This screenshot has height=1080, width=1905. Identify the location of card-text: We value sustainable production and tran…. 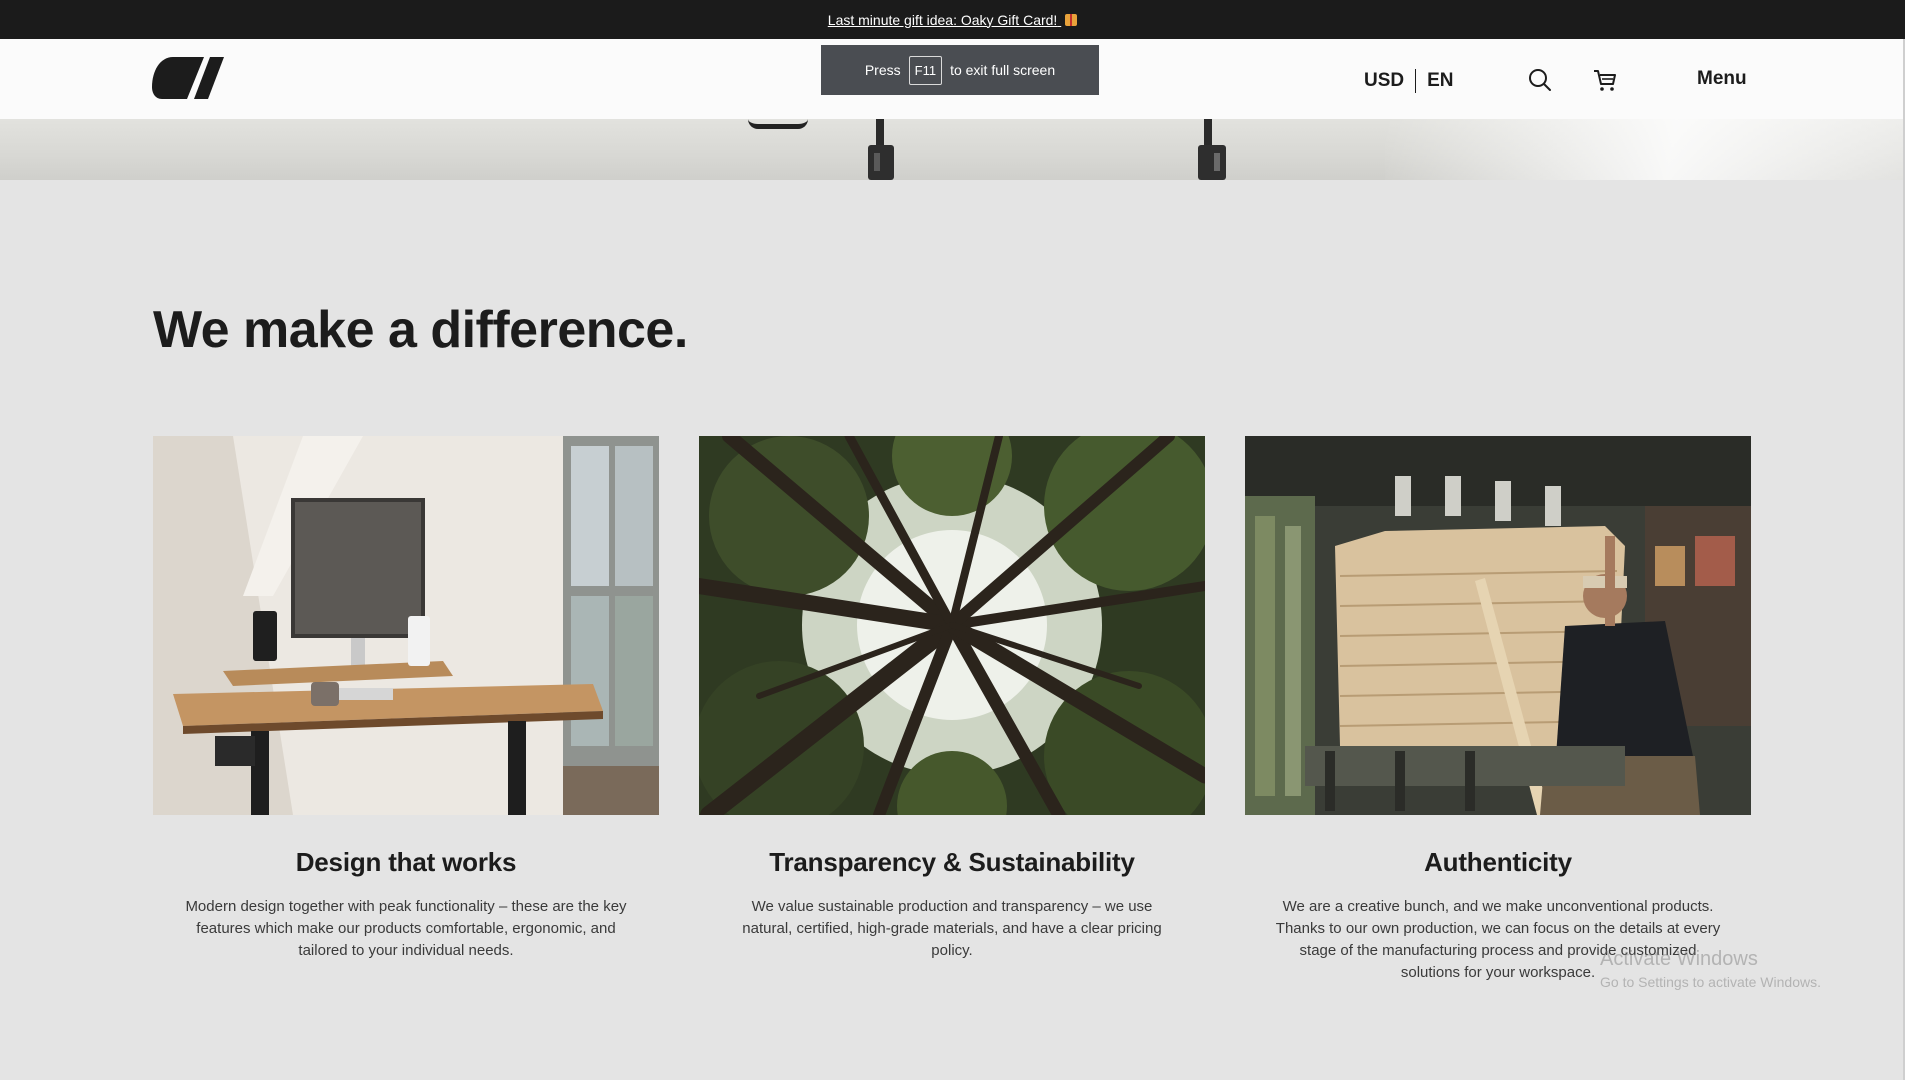
(952, 928).